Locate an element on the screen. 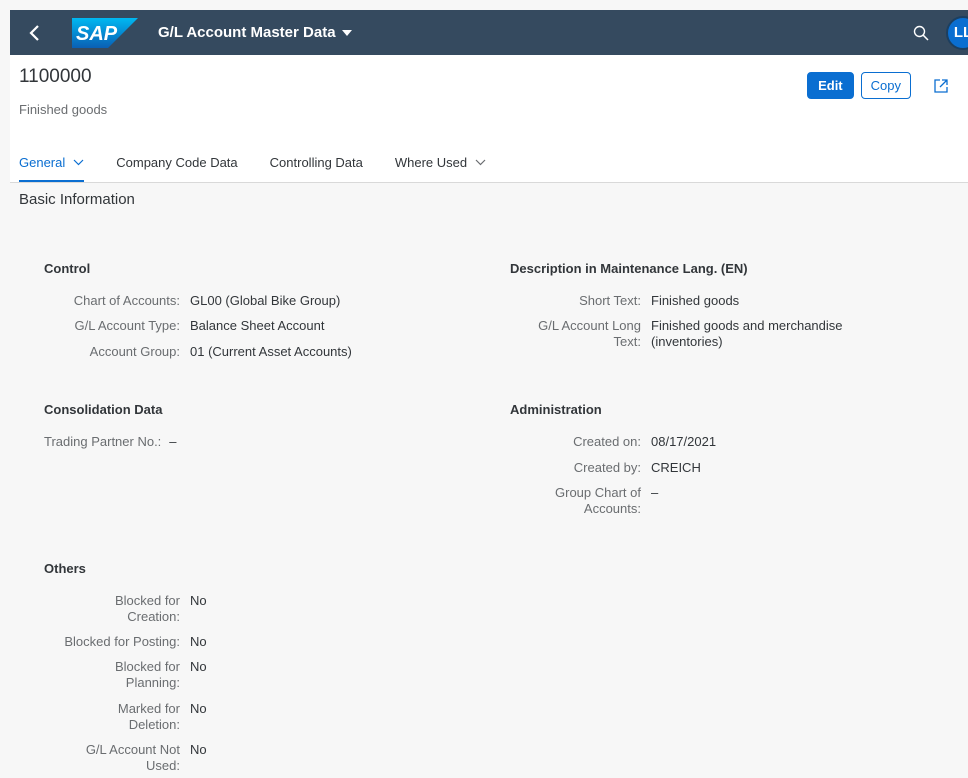 Image resolution: width=968 pixels, height=778 pixels. header-actions: Edit Copy is located at coordinates (881, 85).